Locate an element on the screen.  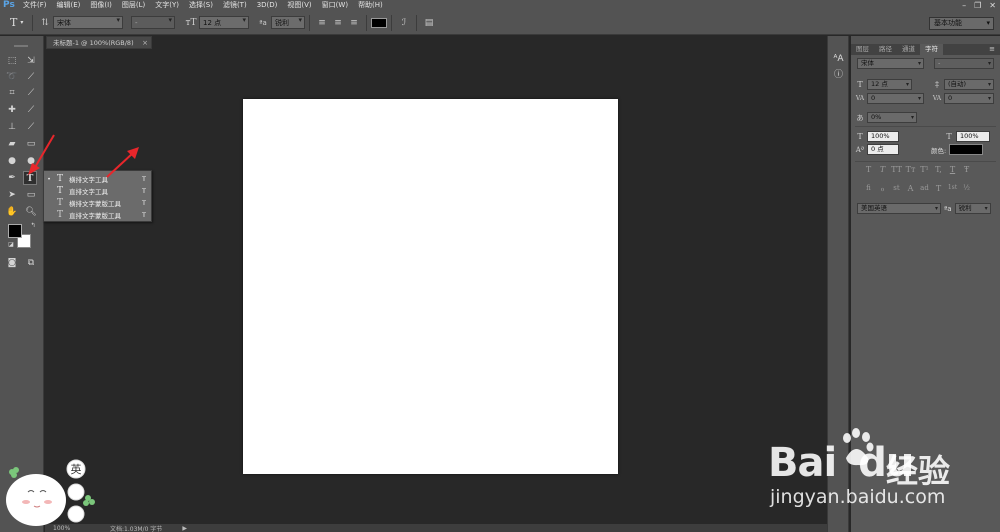
contextual-alternates-button: ℴ is located at coordinates (882, 188).